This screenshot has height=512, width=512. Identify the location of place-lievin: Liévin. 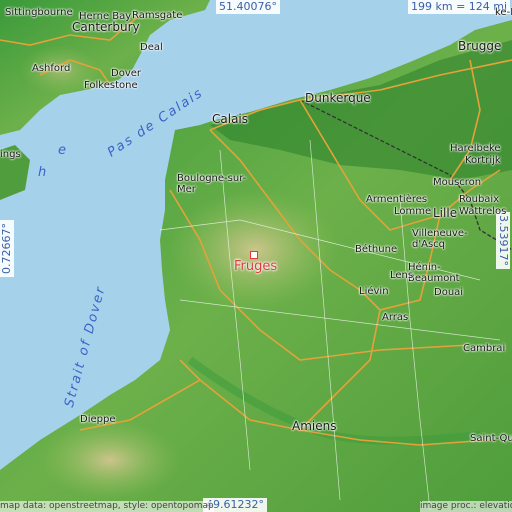
(374, 291).